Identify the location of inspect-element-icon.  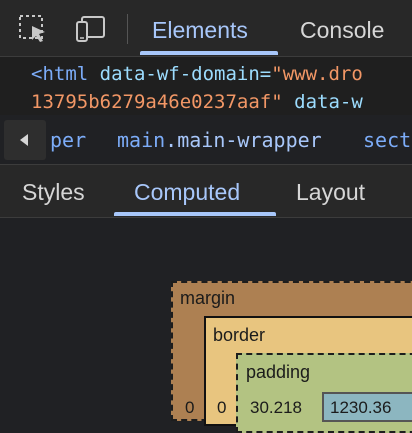
(33, 29).